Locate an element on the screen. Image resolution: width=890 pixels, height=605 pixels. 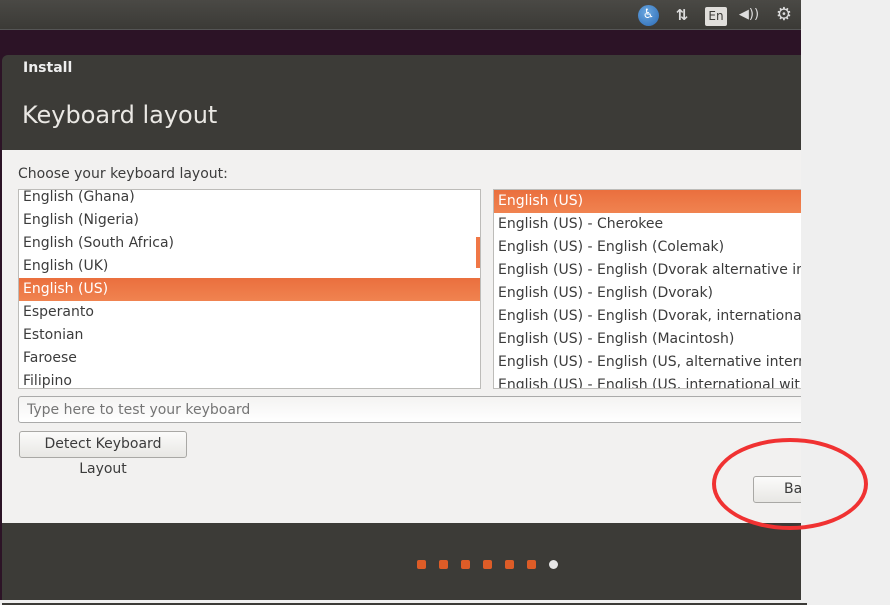
keyboard-test-input is located at coordinates (418, 409).